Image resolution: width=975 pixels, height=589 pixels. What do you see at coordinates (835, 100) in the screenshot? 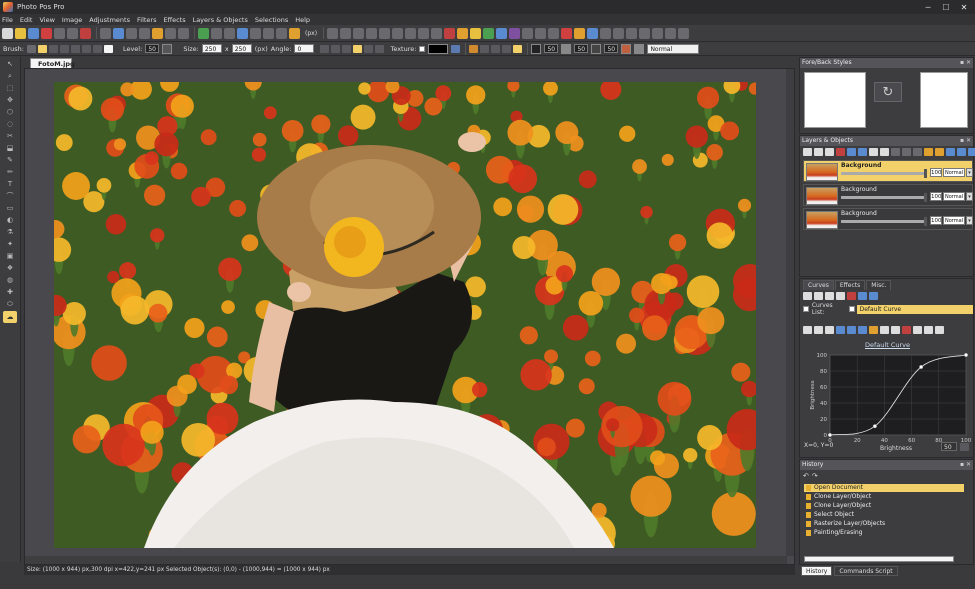
I see `foreground-swatch` at bounding box center [835, 100].